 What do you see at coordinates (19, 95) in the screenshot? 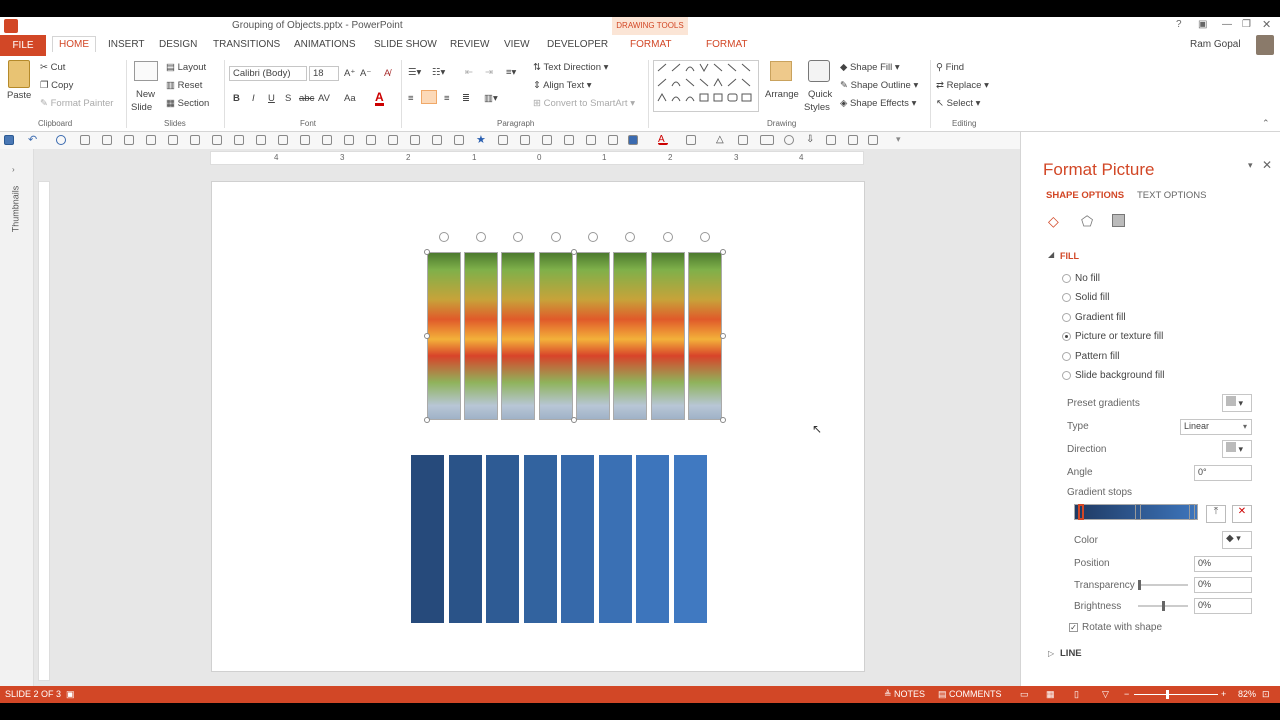
I see `paste-button: Paste` at bounding box center [19, 95].